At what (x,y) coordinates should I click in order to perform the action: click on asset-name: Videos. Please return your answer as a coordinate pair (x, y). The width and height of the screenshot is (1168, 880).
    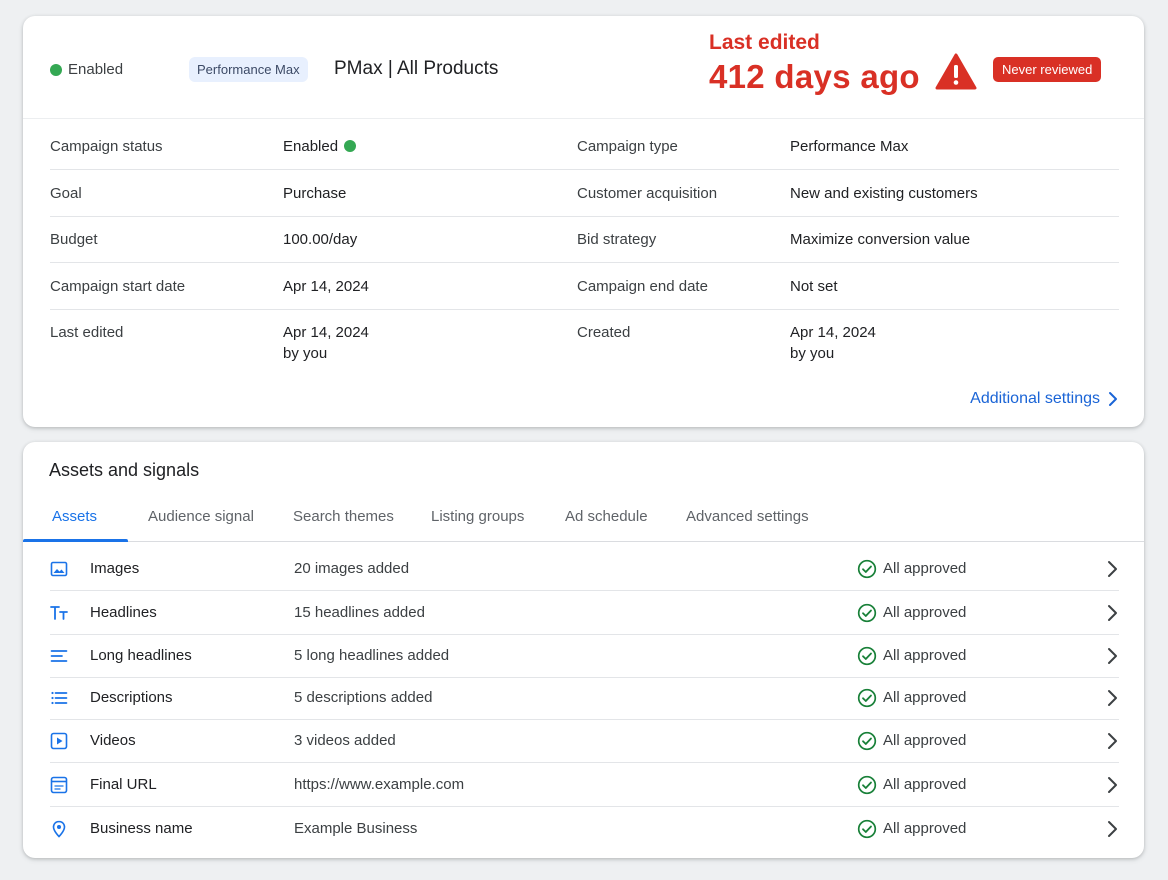
    Looking at the image, I should click on (113, 740).